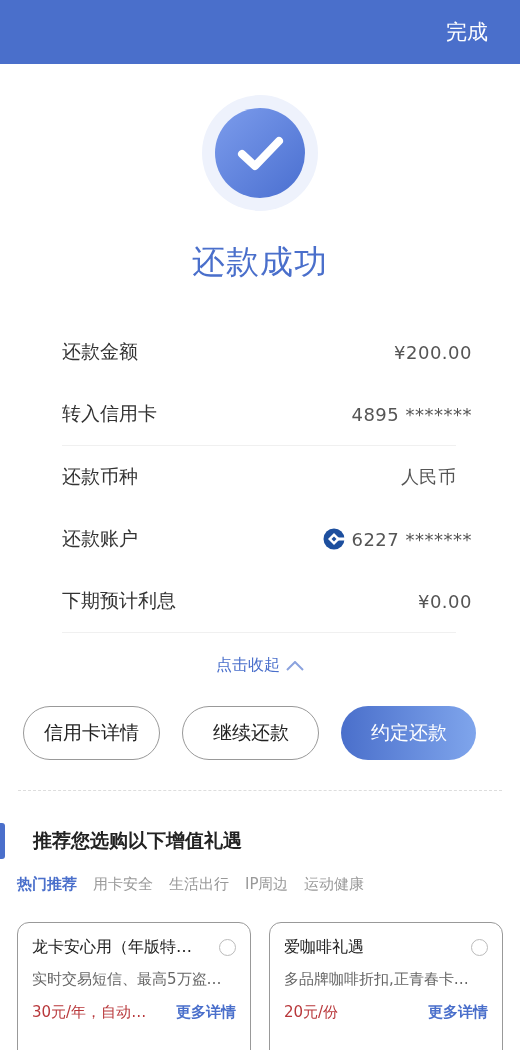 This screenshot has height=1050, width=520. I want to click on category-tab: IP周边, so click(267, 884).